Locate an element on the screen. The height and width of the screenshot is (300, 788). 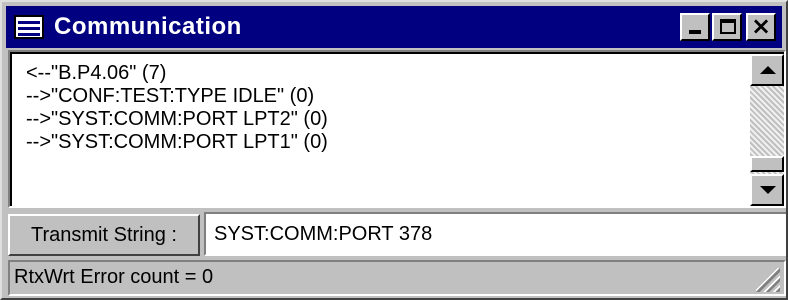
app-icon is located at coordinates (29, 27).